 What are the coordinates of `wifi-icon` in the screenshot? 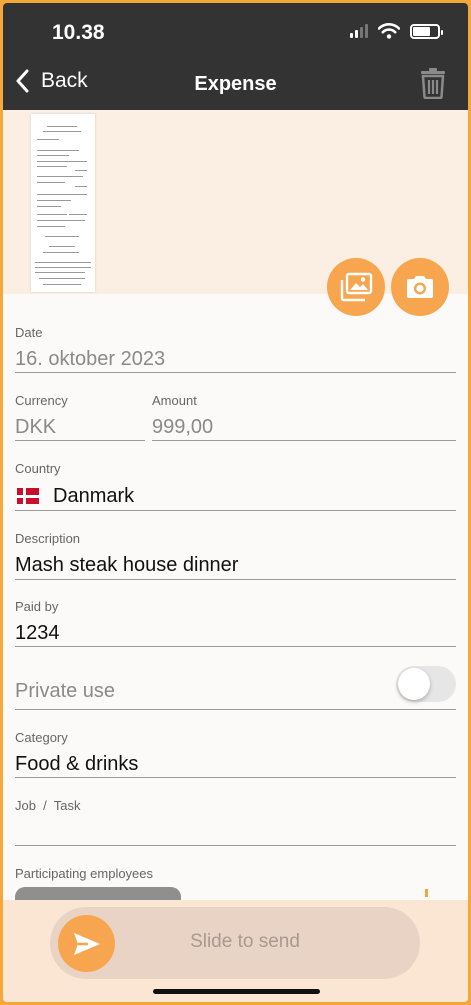 It's located at (389, 31).